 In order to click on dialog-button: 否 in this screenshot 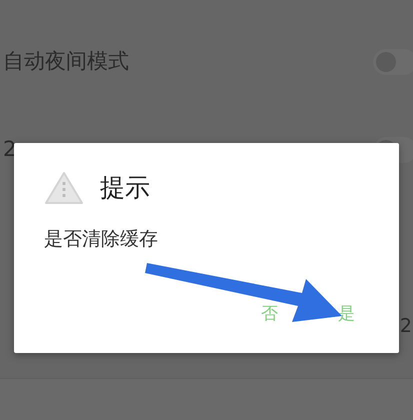, I will do `click(269, 314)`.